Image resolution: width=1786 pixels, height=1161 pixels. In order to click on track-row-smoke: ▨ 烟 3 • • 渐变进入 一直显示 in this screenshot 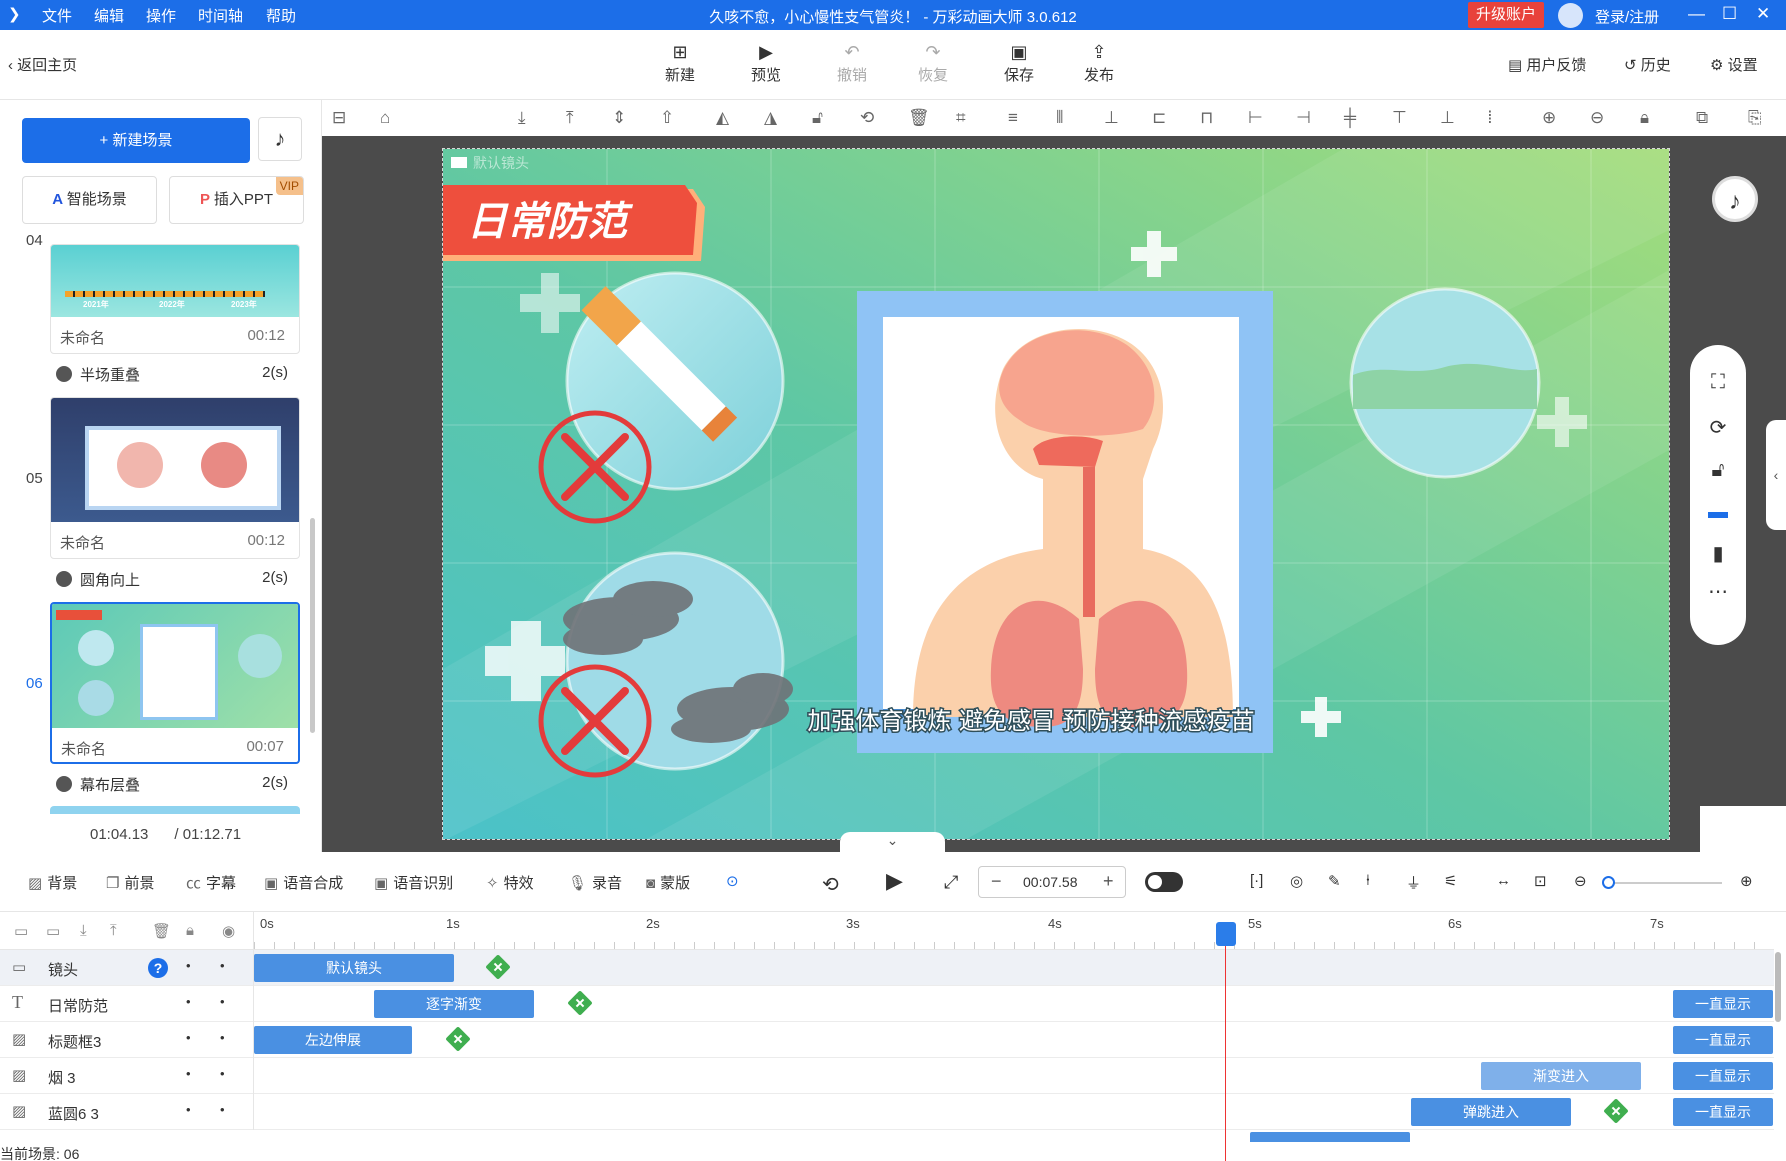, I will do `click(887, 1076)`.